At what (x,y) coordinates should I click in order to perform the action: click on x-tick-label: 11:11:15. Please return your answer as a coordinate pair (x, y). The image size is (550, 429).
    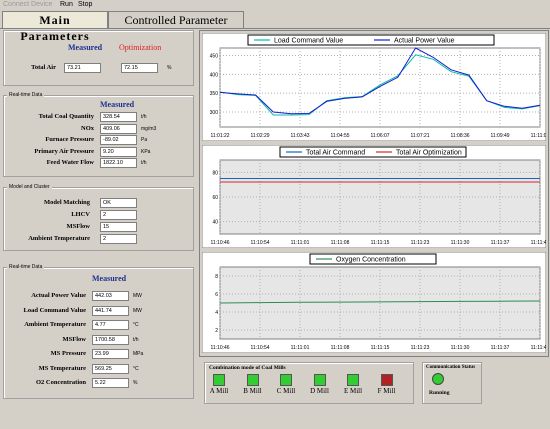
    Looking at the image, I should click on (380, 243).